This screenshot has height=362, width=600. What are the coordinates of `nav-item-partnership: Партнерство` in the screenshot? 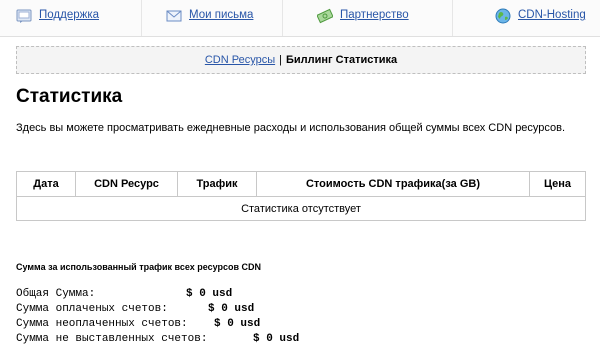 It's located at (368, 18).